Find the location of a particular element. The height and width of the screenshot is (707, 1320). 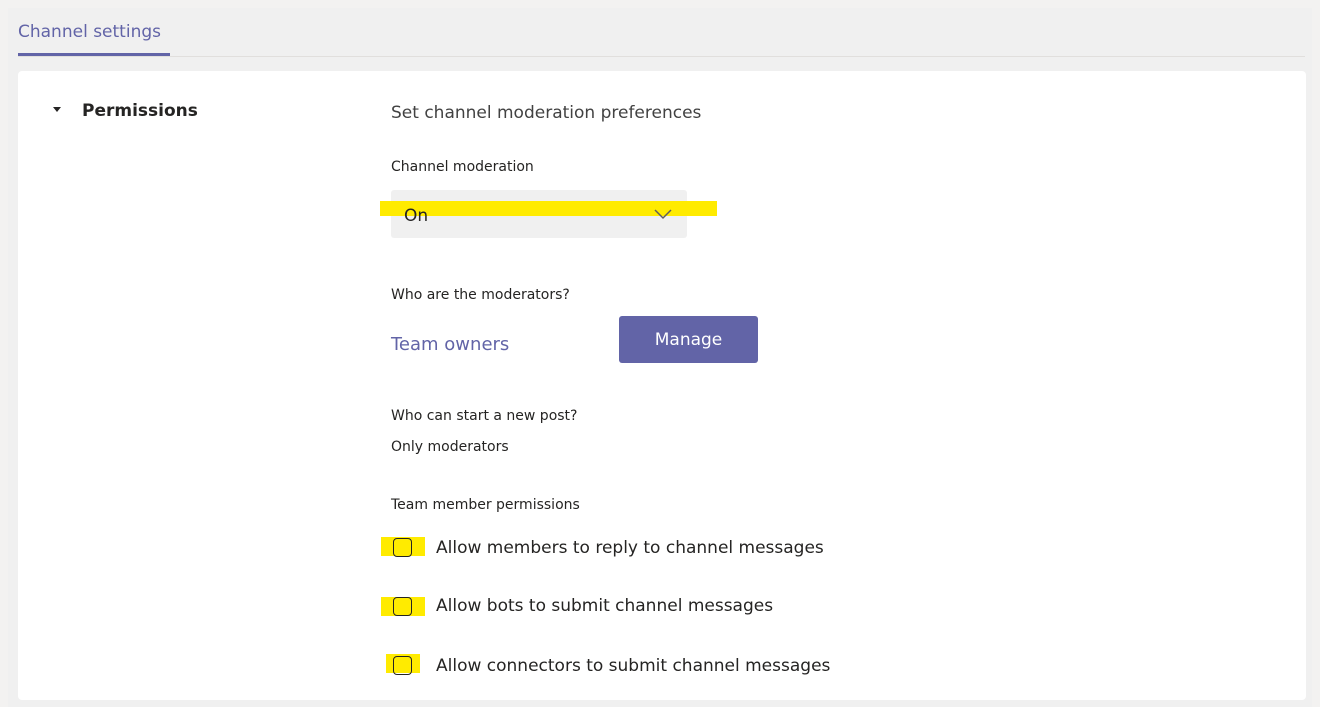

tab-divider is located at coordinates (661, 56).